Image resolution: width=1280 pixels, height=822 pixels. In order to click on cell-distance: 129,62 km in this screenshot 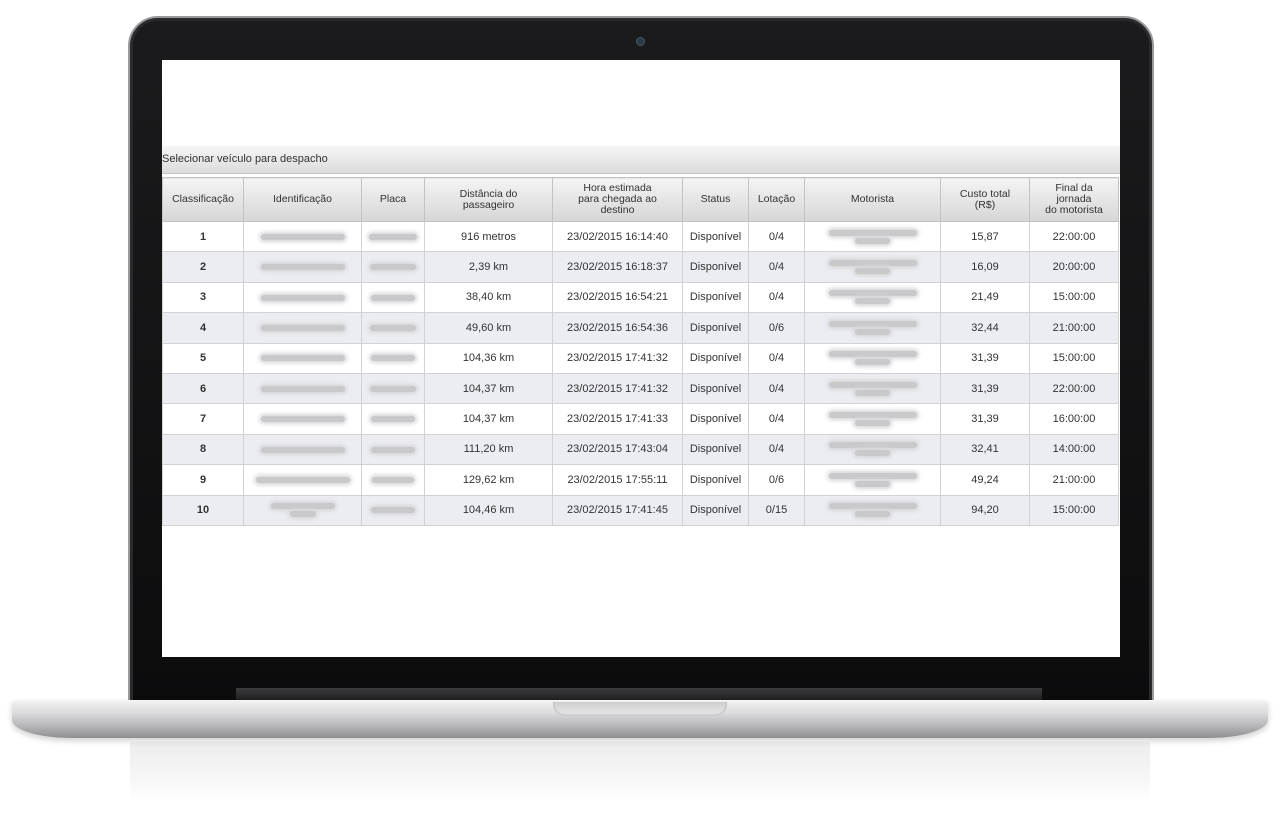, I will do `click(488, 480)`.